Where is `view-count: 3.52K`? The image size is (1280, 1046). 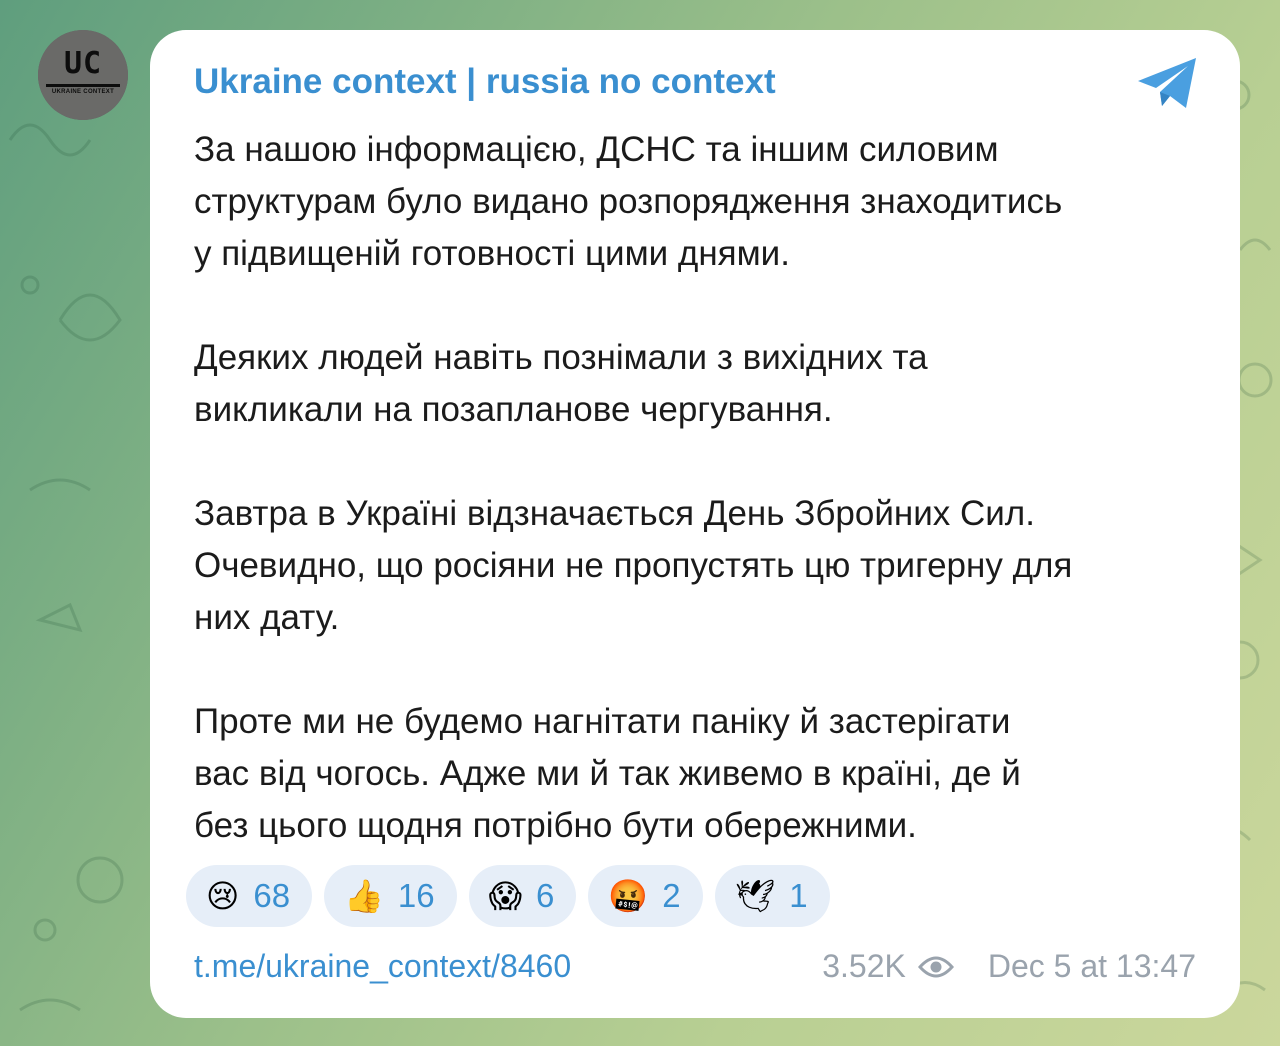
view-count: 3.52K is located at coordinates (864, 966).